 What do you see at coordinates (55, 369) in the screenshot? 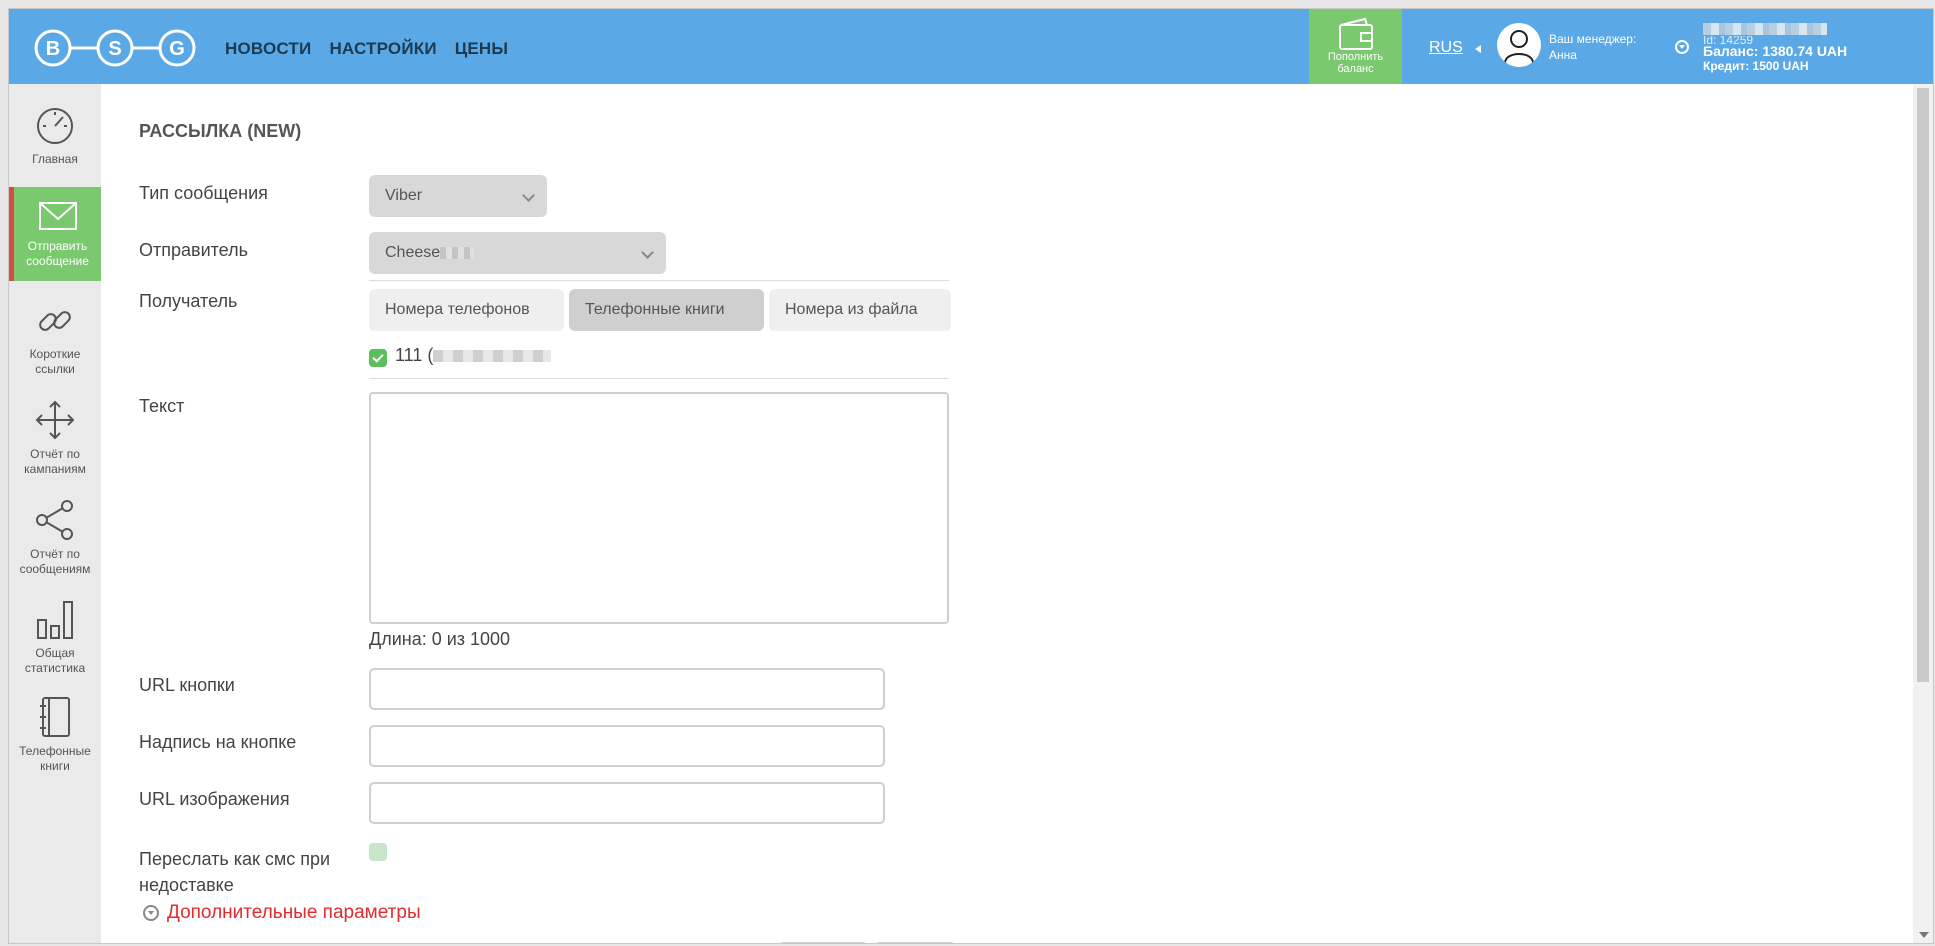
I see `sidebar-item-label: ссылки` at bounding box center [55, 369].